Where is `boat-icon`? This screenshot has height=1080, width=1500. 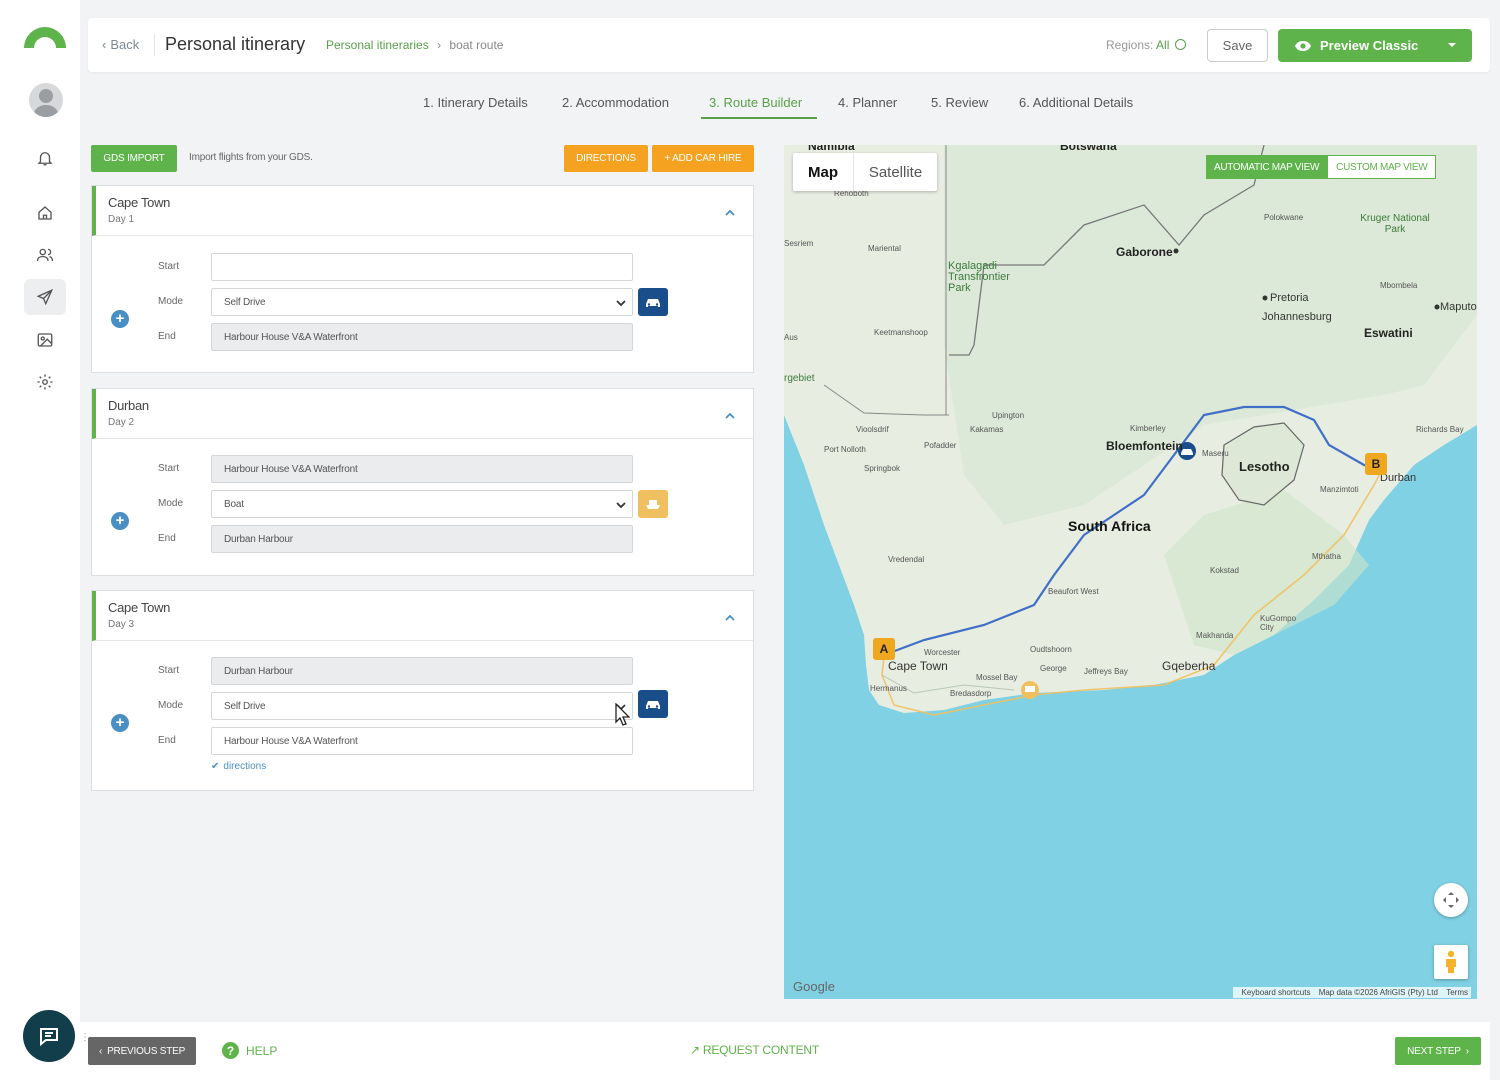
boat-icon is located at coordinates (653, 504).